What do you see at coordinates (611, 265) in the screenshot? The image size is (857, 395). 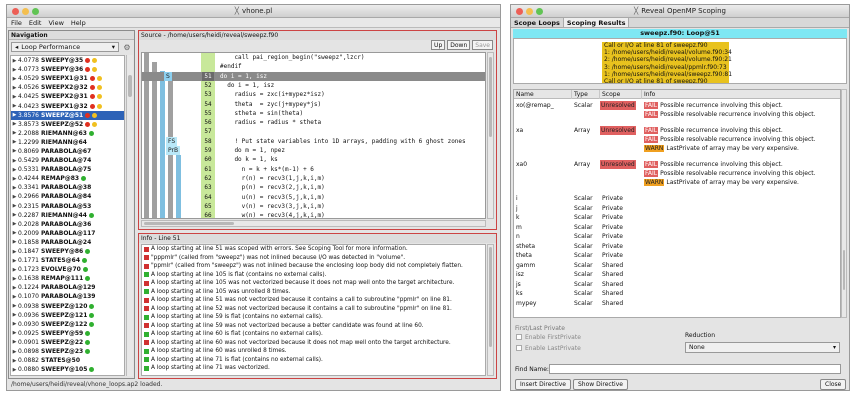 I see `var-scope: Shared` at bounding box center [611, 265].